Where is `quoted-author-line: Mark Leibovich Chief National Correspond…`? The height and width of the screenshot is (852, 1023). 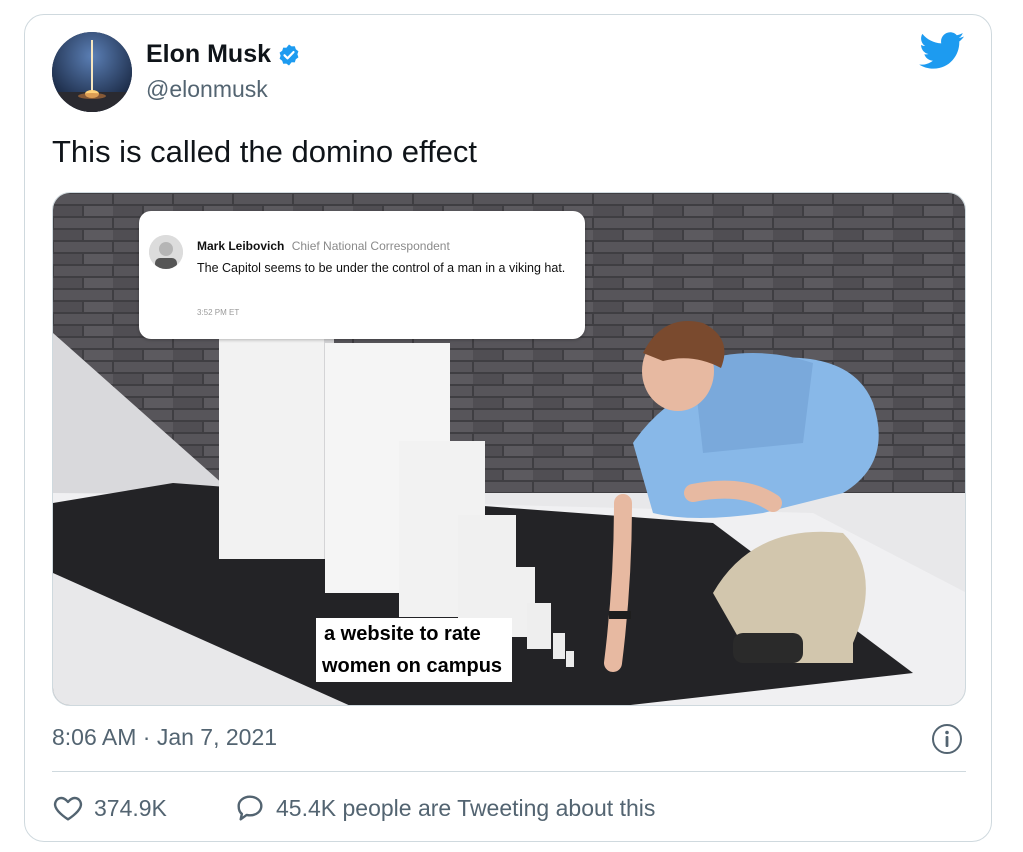 quoted-author-line: Mark Leibovich Chief National Correspond… is located at coordinates (323, 246).